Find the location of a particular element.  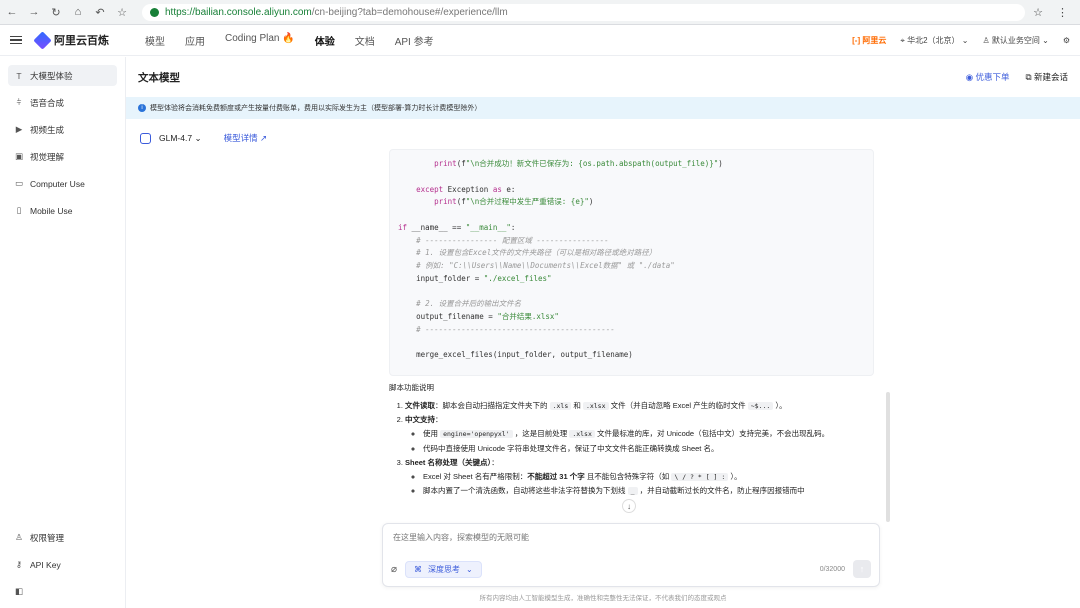

sidebar-item-api-key: ⚷ API Key is located at coordinates (62, 564).